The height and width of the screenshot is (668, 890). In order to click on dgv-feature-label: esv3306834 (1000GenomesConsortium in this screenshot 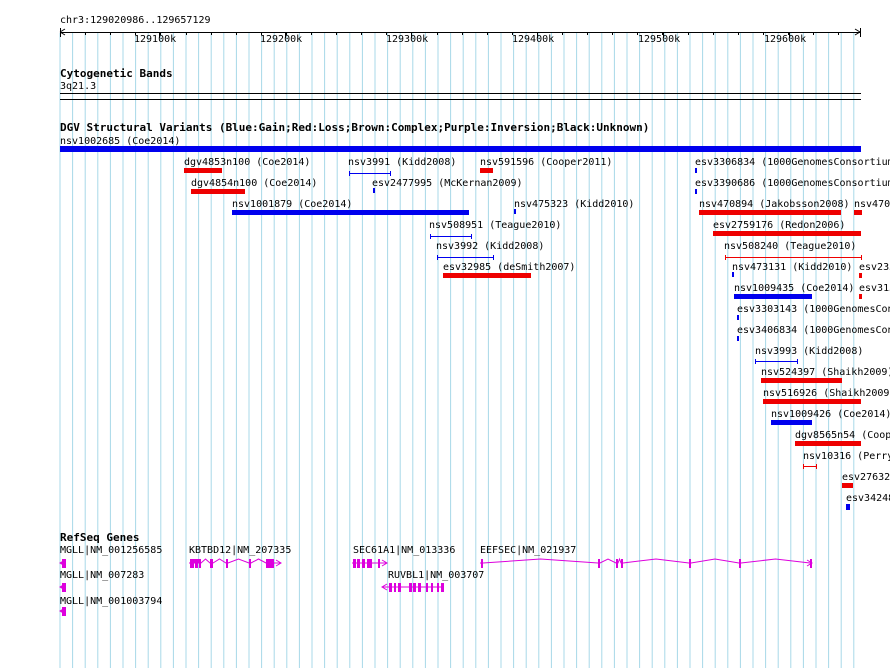, I will do `click(792, 162)`.